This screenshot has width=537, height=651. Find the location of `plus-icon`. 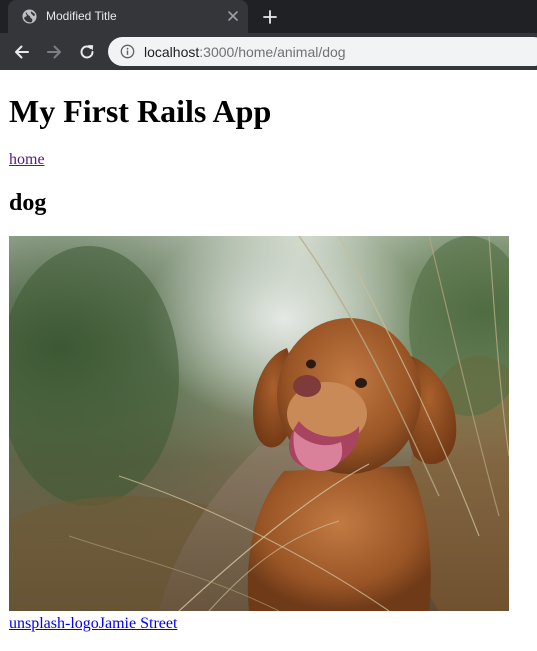

plus-icon is located at coordinates (270, 17).